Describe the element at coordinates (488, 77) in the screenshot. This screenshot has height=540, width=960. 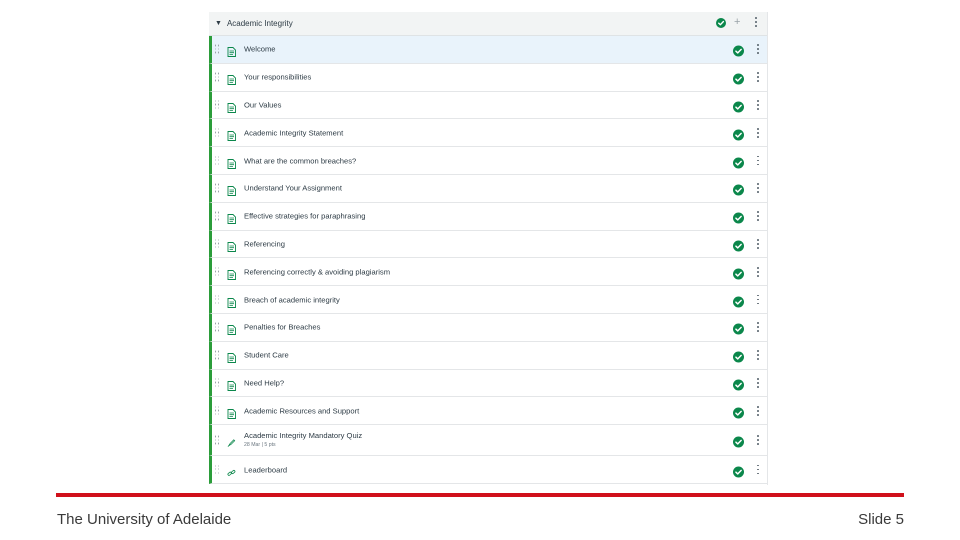
I see `module-item: Your responsibilities` at that location.